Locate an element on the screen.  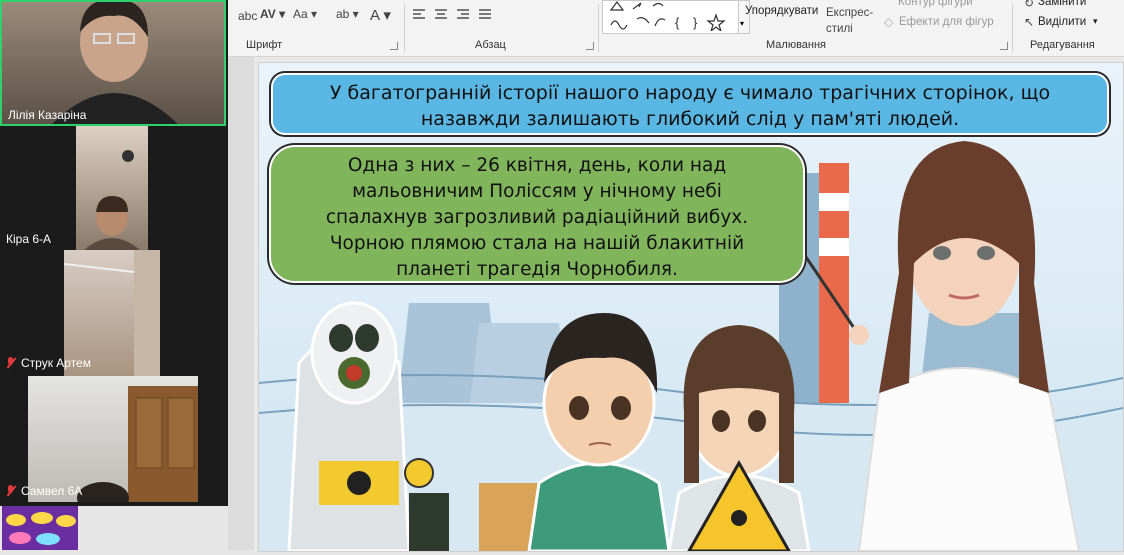
change-case-icon: Aa ▾ is located at coordinates (305, 14).